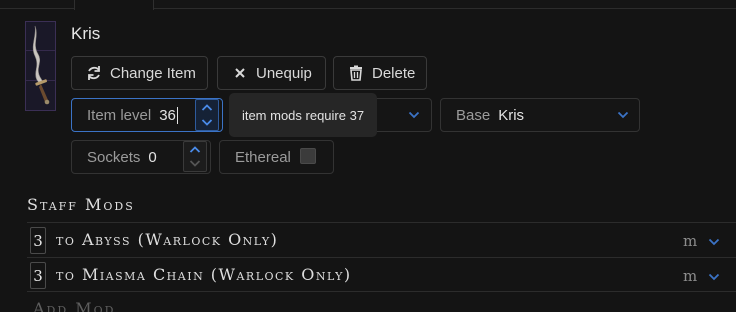 This screenshot has height=312, width=736. What do you see at coordinates (303, 115) in the screenshot?
I see `item-mods-tooltip: item mods require 37` at bounding box center [303, 115].